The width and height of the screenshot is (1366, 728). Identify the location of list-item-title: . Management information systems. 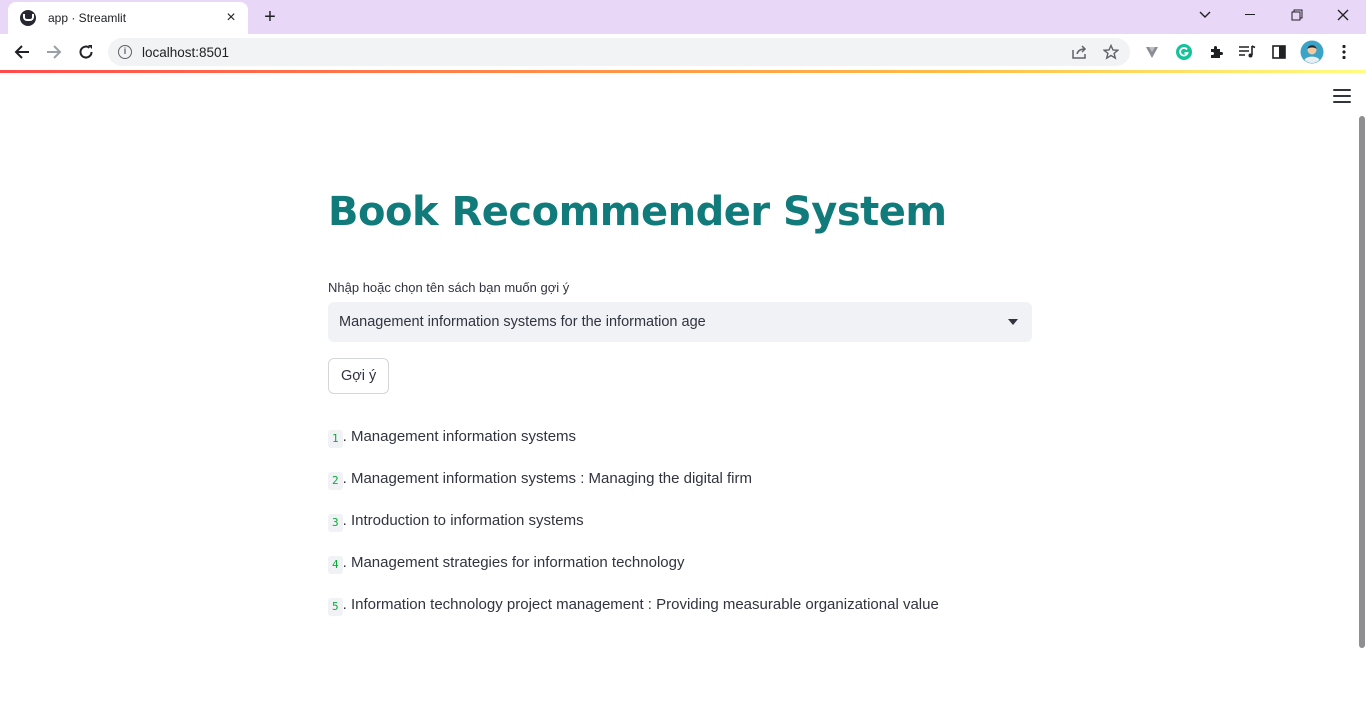
(459, 436).